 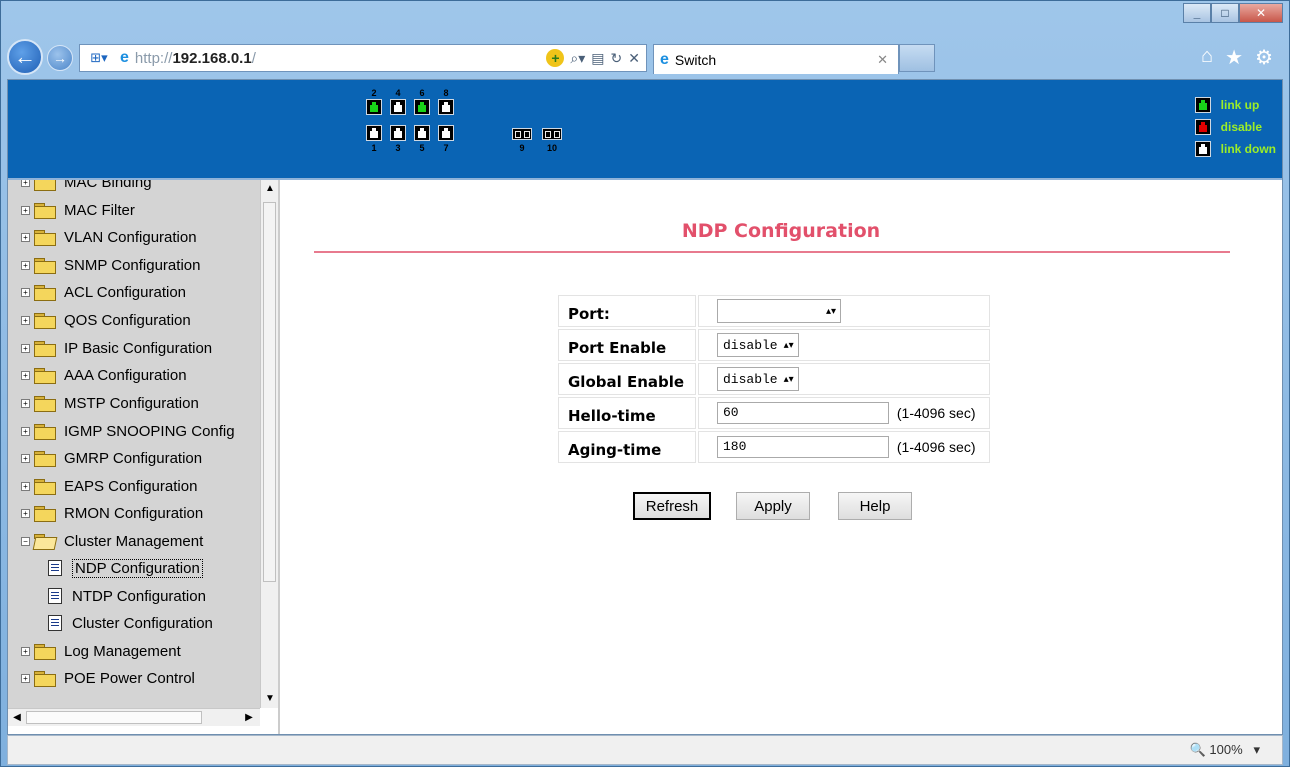 What do you see at coordinates (758, 379) in the screenshot?
I see `global-enable-select: disable ▴▾` at bounding box center [758, 379].